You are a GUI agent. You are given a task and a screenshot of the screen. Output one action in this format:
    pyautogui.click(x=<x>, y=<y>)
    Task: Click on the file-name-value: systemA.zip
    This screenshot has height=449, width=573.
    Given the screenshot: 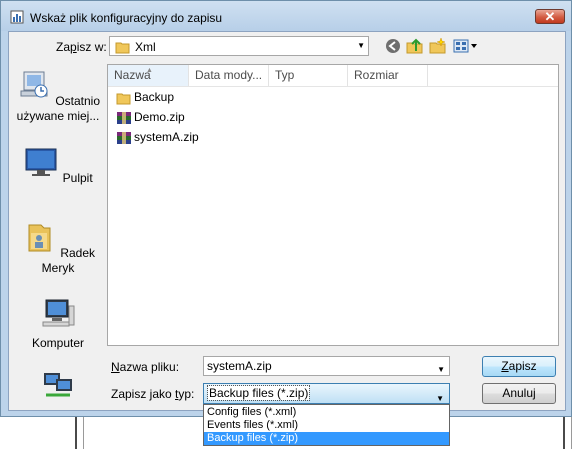 What is the action you would take?
    pyautogui.click(x=239, y=366)
    